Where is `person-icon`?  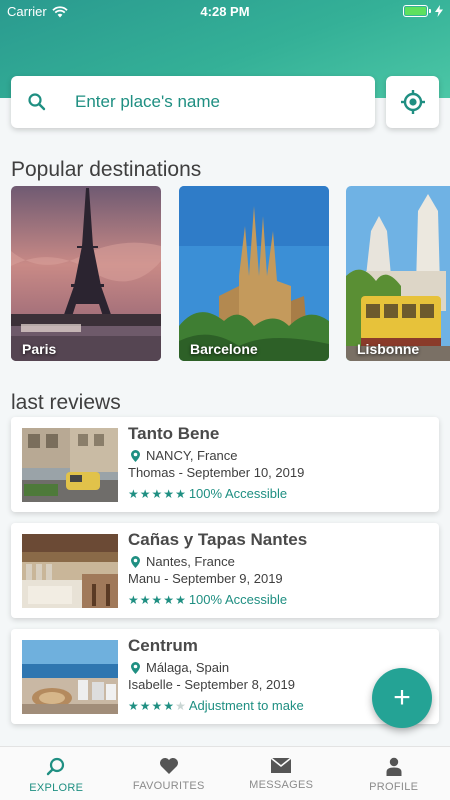
person-icon is located at coordinates (394, 766).